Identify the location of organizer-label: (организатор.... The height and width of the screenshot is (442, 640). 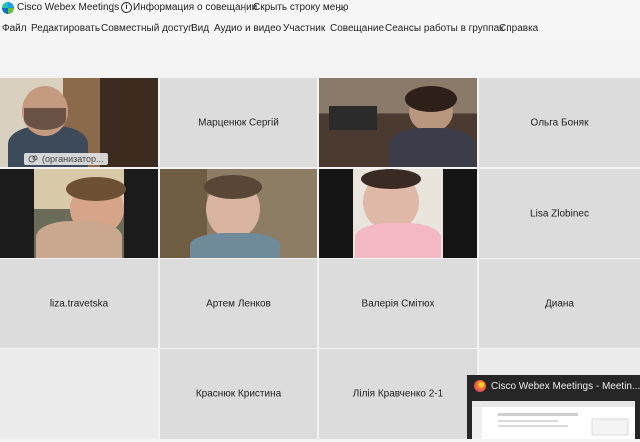
(66, 159).